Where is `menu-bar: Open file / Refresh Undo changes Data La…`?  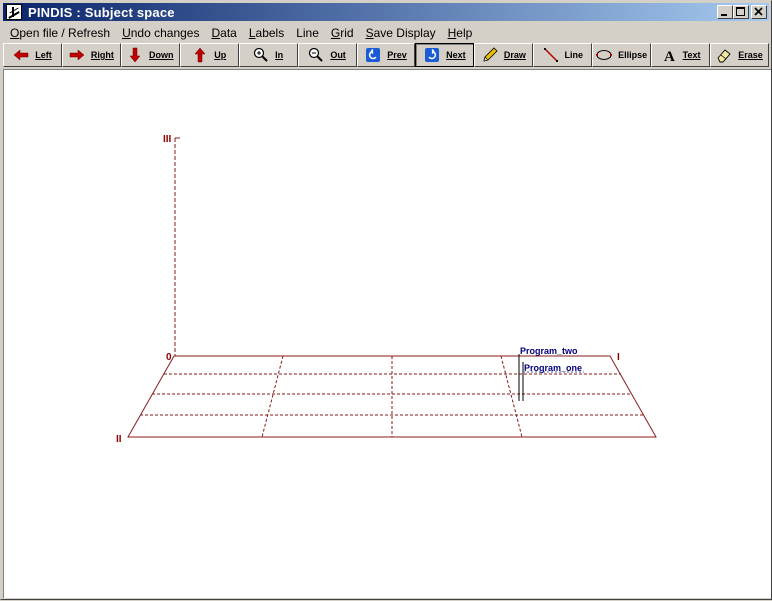
menu-bar: Open file / Refresh Undo changes Data La… is located at coordinates (386, 32).